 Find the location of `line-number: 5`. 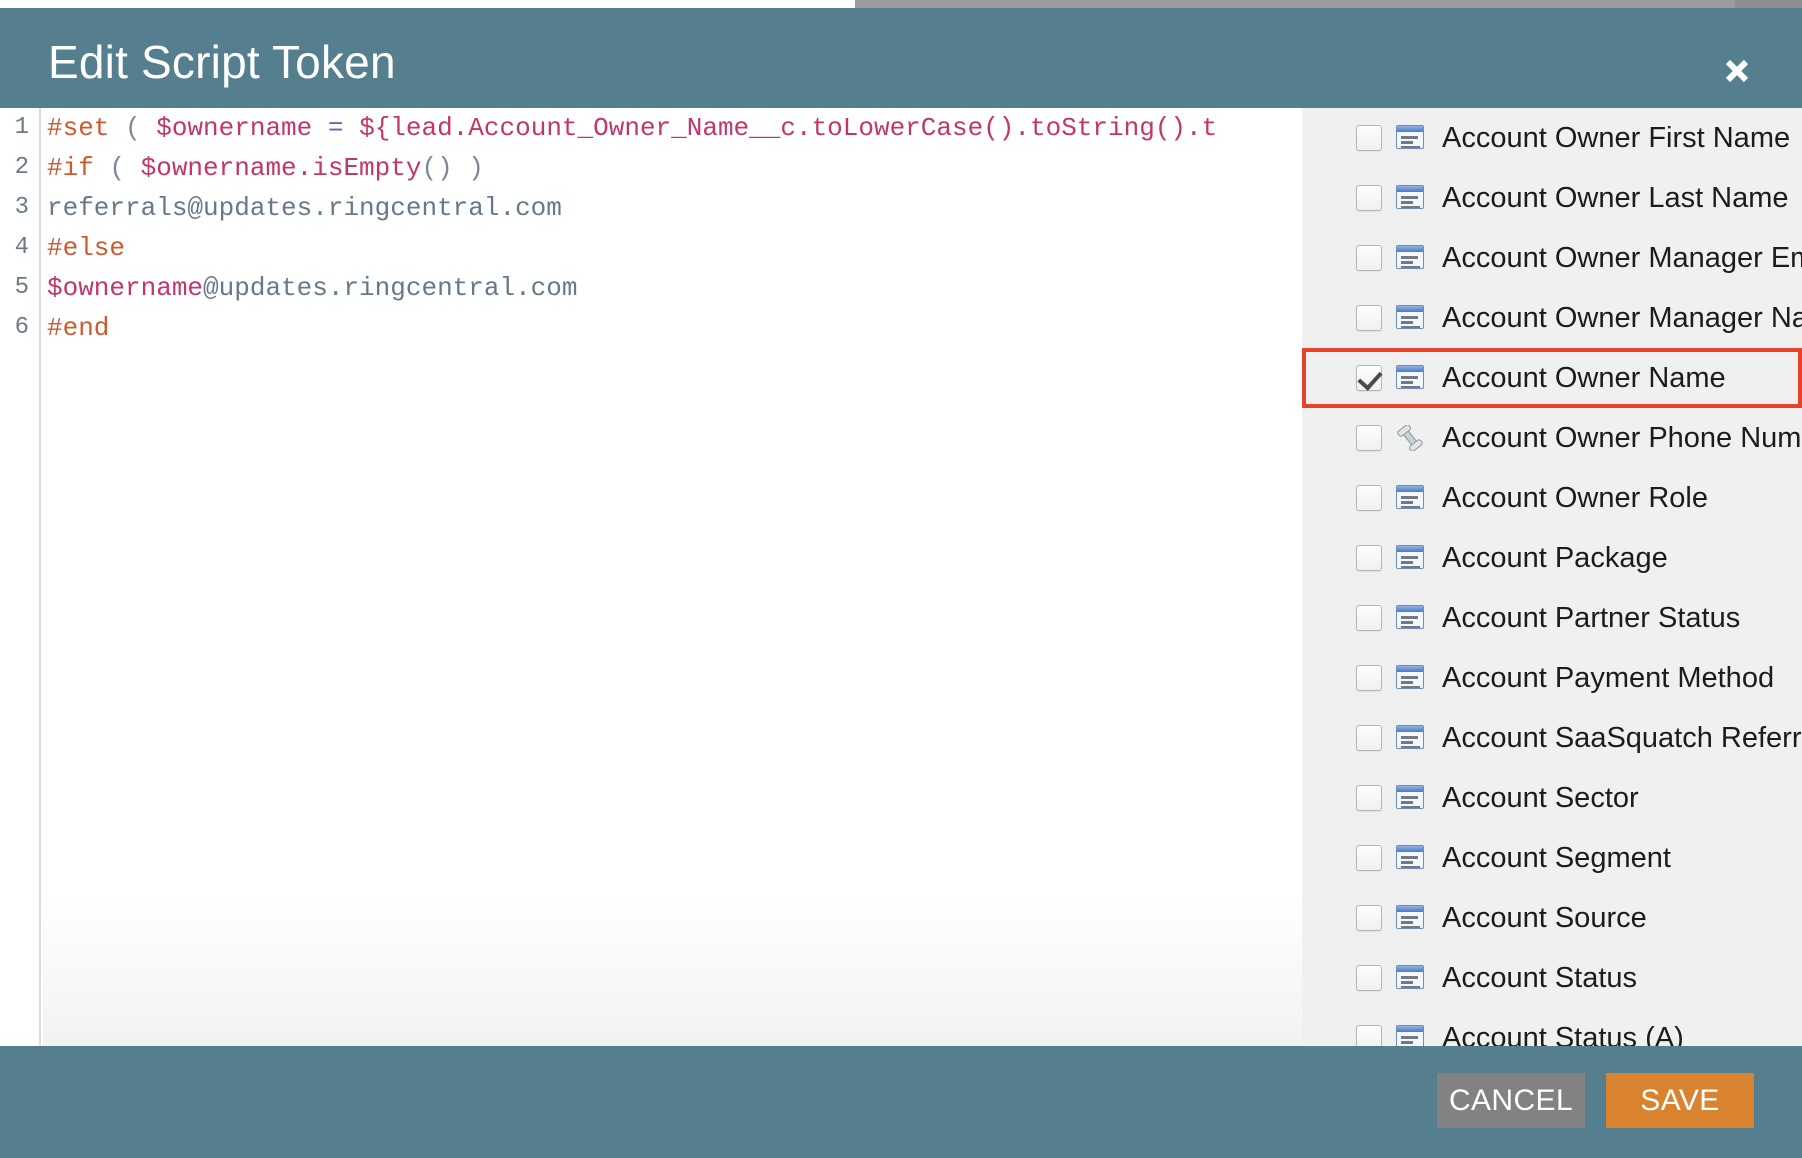

line-number: 5 is located at coordinates (21, 287).